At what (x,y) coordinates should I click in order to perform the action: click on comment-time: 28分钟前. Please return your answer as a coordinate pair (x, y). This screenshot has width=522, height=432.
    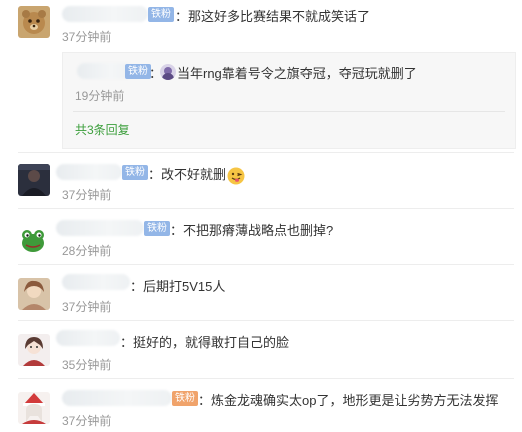
    Looking at the image, I should click on (87, 251).